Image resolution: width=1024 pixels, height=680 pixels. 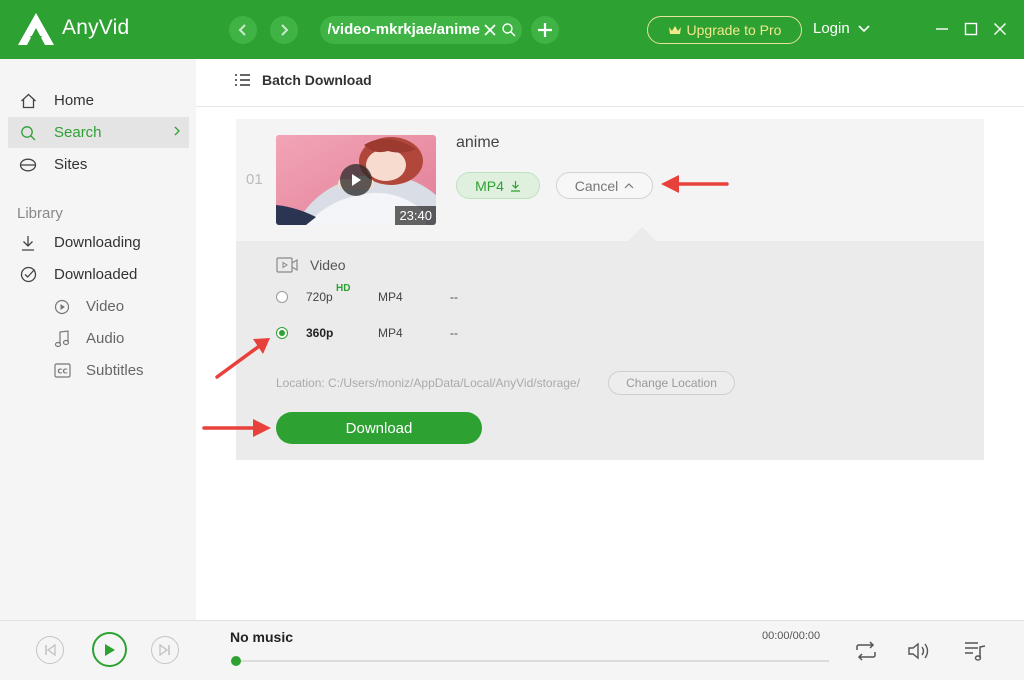 I want to click on video-section-heading: Video, so click(x=311, y=265).